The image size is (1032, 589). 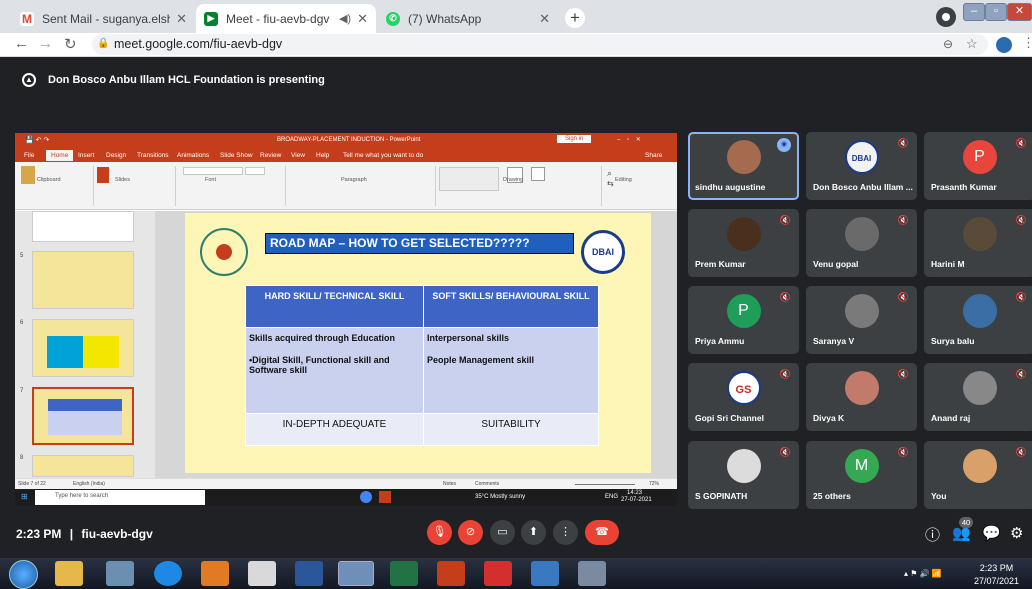 I want to click on font-name-input, so click(x=213, y=171).